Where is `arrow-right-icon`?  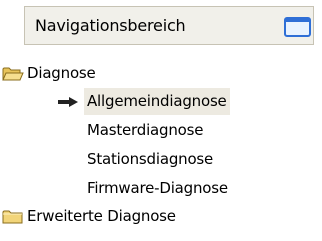
arrow-right-icon is located at coordinates (68, 102).